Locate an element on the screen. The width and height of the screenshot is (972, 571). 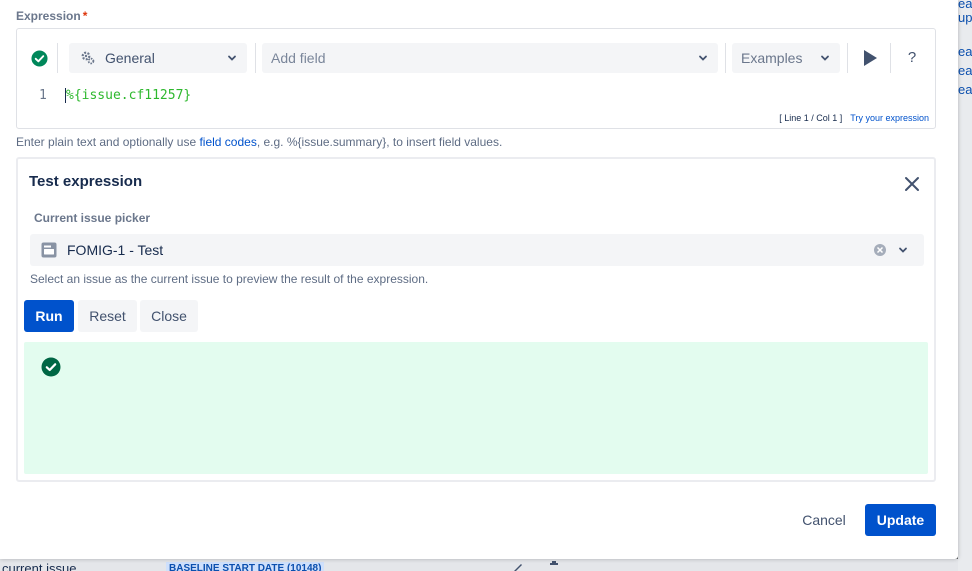
code-line: 1 %{issue.cf11257} is located at coordinates (115, 95).